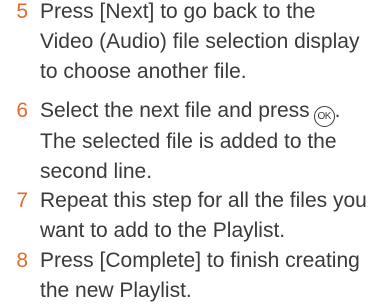  I want to click on step-number: 8, so click(22, 260).